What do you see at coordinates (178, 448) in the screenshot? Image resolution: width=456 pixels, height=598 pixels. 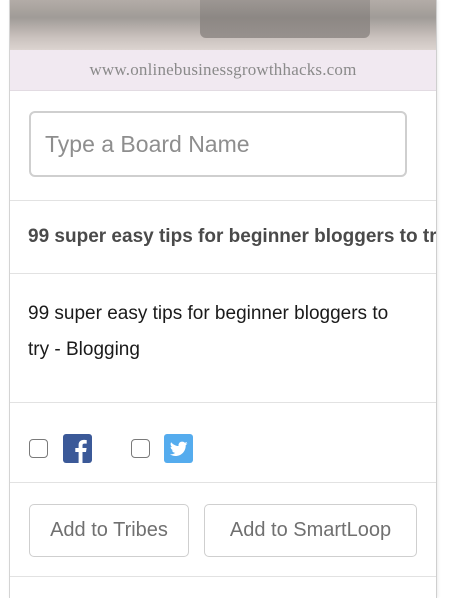 I see `twitter-icon` at bounding box center [178, 448].